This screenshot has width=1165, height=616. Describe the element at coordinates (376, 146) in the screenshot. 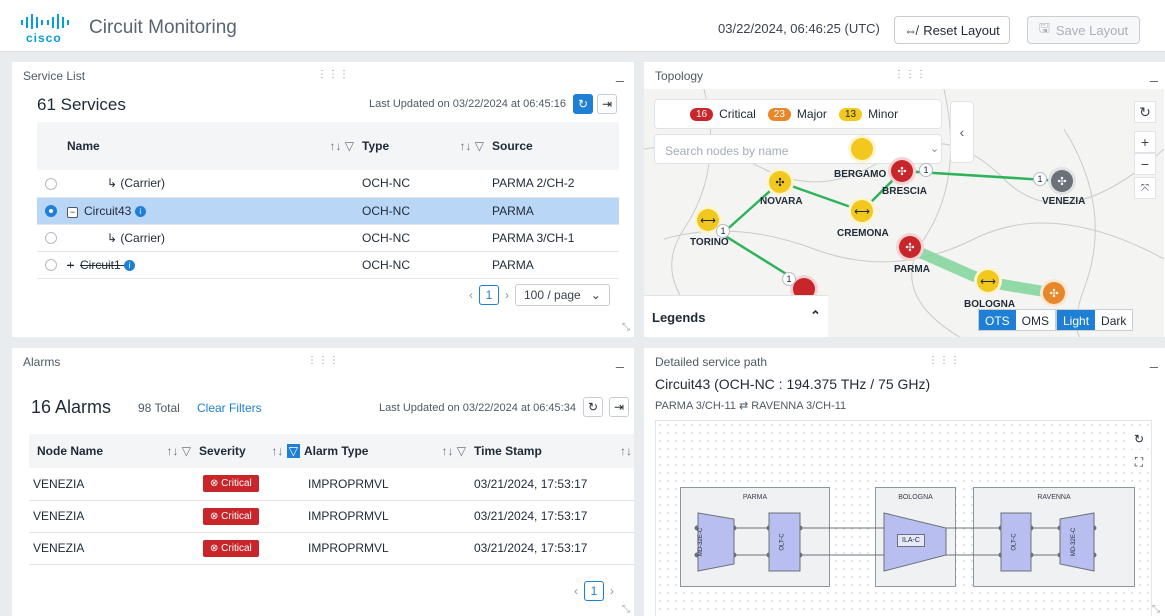

I see `col-type-label: Type` at that location.